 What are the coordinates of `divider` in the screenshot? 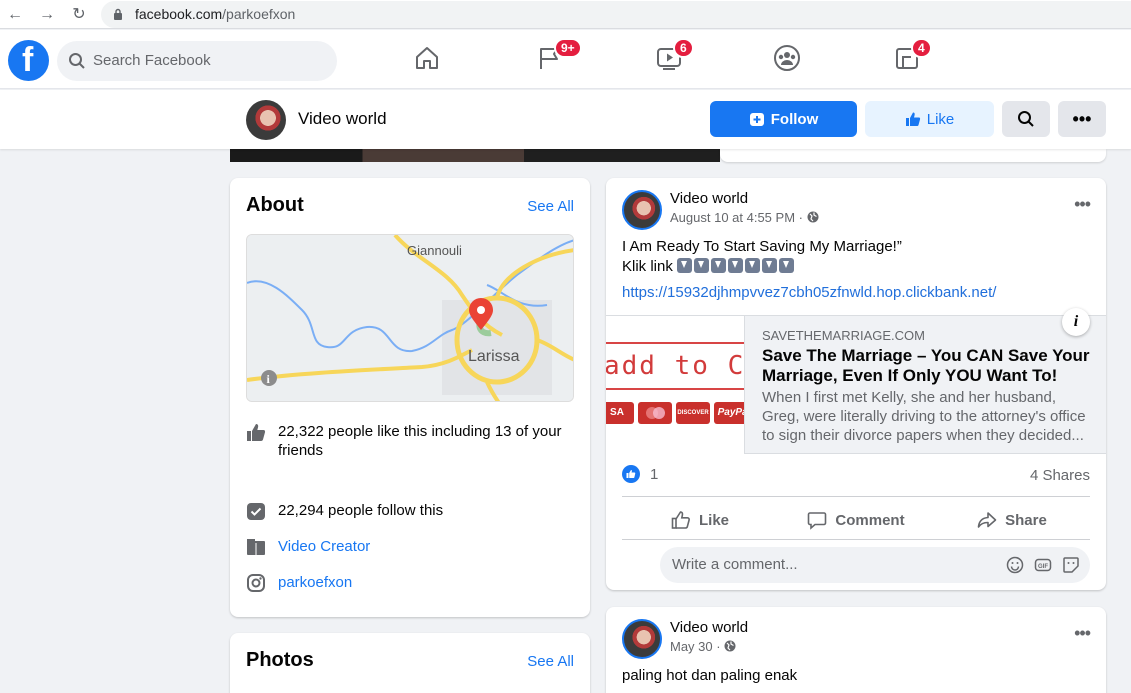 It's located at (856, 496).